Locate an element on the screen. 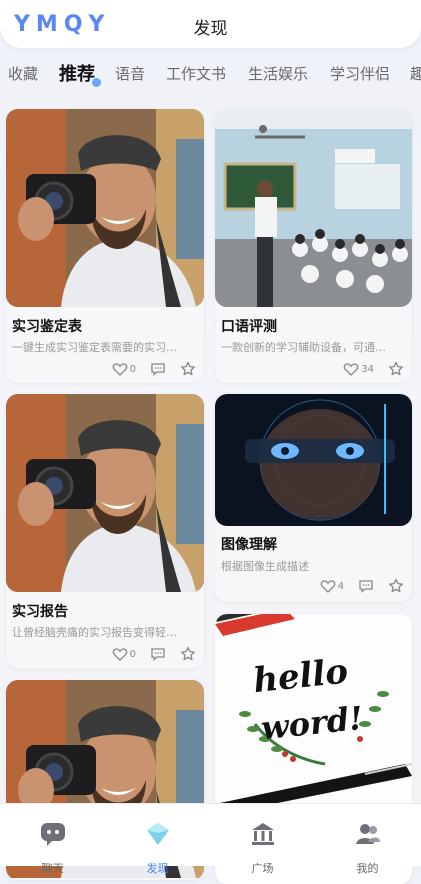  tab-more: 趣 is located at coordinates (415, 73).